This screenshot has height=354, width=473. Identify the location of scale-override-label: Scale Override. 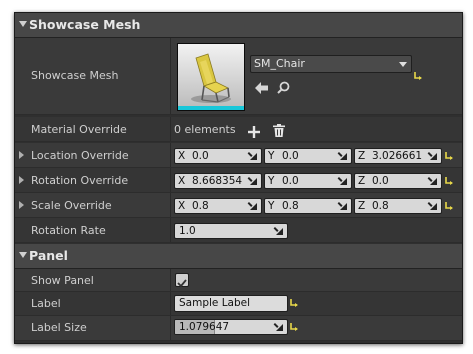
(71, 205).